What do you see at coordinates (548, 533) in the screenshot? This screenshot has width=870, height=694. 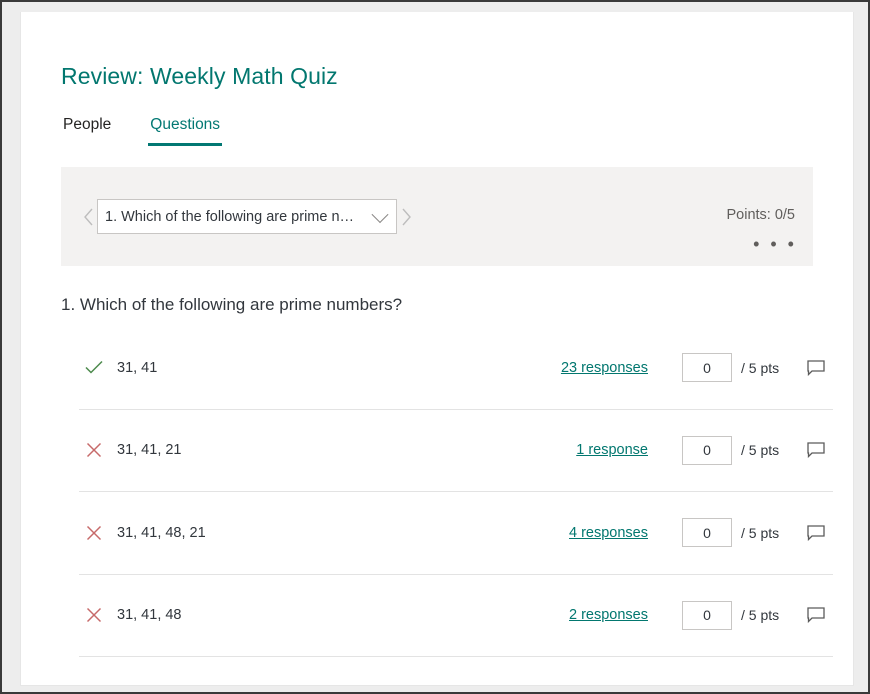 I see `responses-link: 4 responses` at bounding box center [548, 533].